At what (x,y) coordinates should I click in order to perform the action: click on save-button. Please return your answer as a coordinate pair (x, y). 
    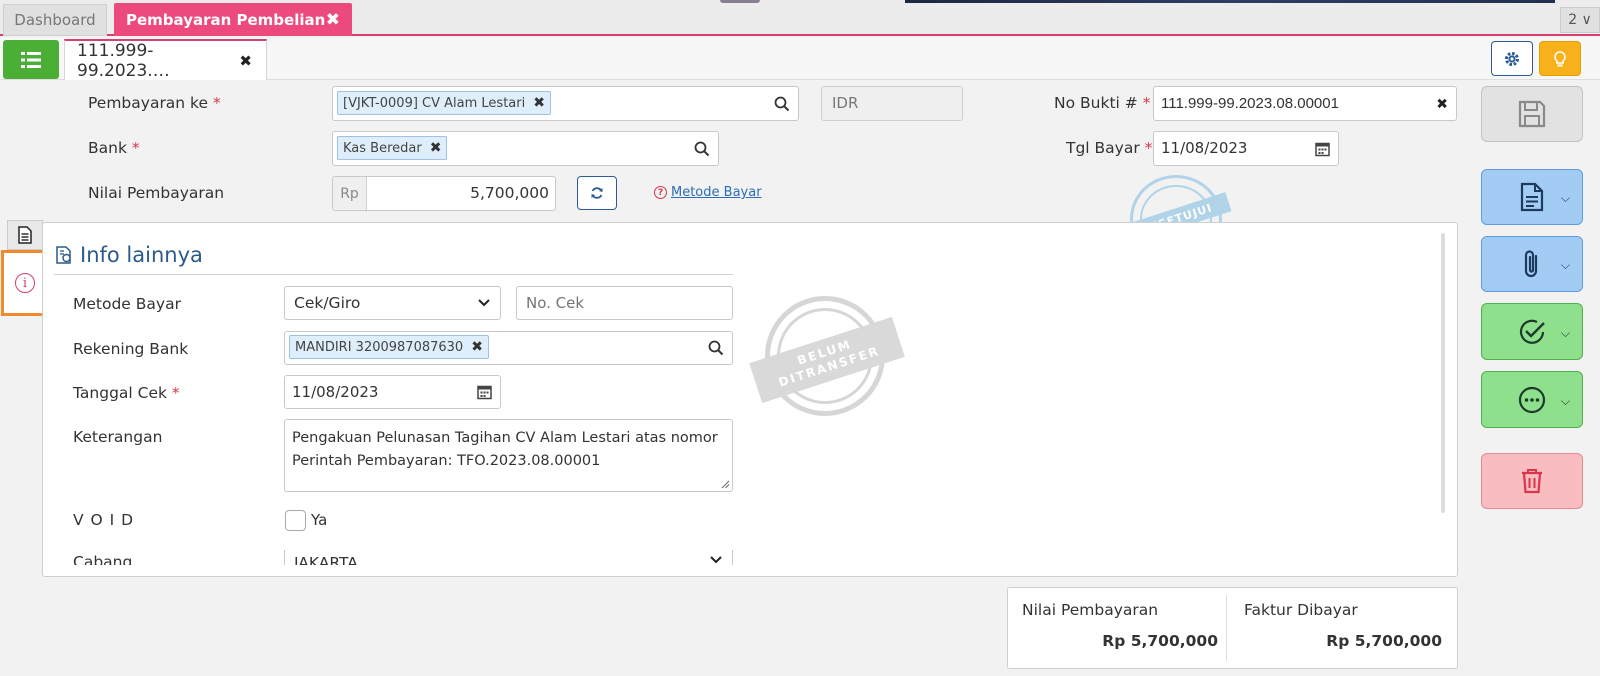
    Looking at the image, I should click on (1532, 114).